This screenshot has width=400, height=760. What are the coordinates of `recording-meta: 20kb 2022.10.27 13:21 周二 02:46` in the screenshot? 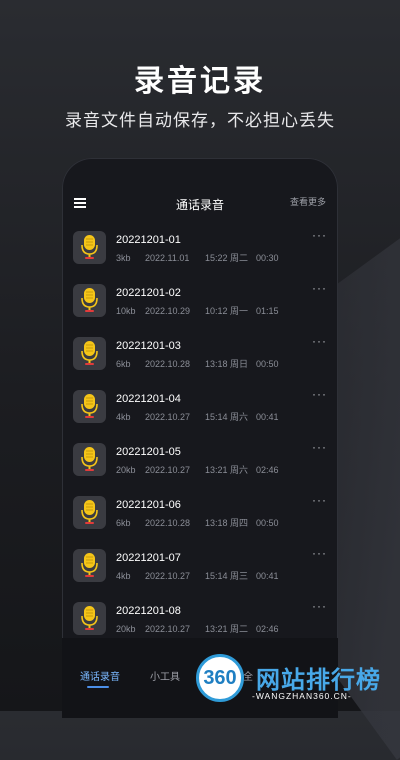 It's located at (197, 628).